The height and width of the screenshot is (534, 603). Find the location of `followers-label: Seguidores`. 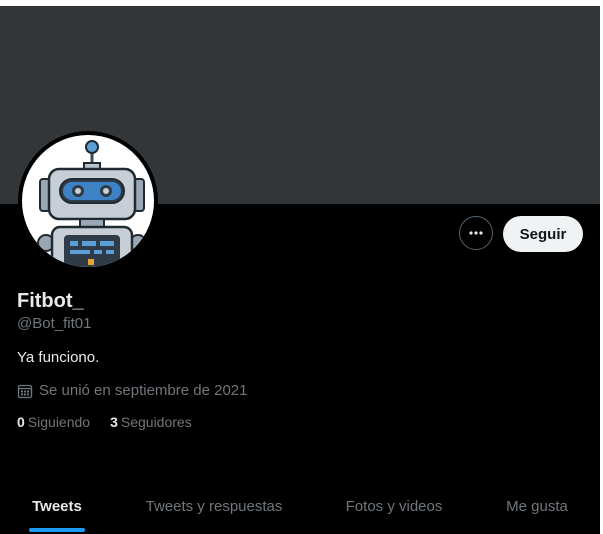

followers-label: Seguidores is located at coordinates (156, 422).